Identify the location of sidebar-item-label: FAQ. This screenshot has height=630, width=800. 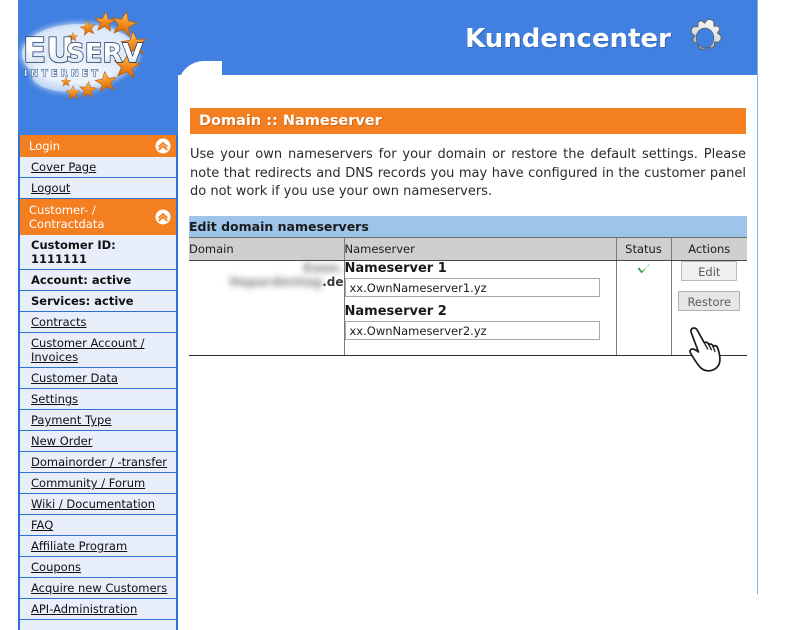
(42, 525).